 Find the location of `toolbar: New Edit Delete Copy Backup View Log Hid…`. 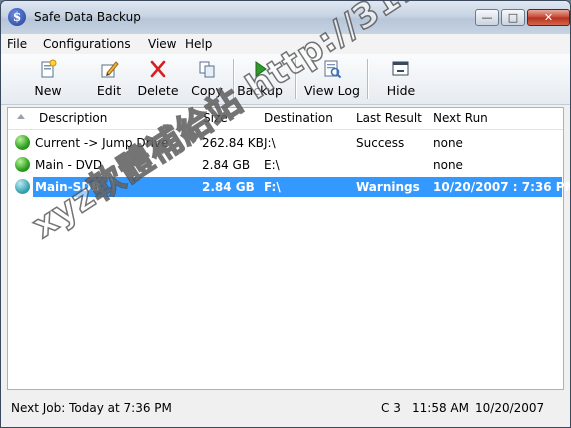

toolbar: New Edit Delete Copy Backup View Log Hid… is located at coordinates (285, 79).